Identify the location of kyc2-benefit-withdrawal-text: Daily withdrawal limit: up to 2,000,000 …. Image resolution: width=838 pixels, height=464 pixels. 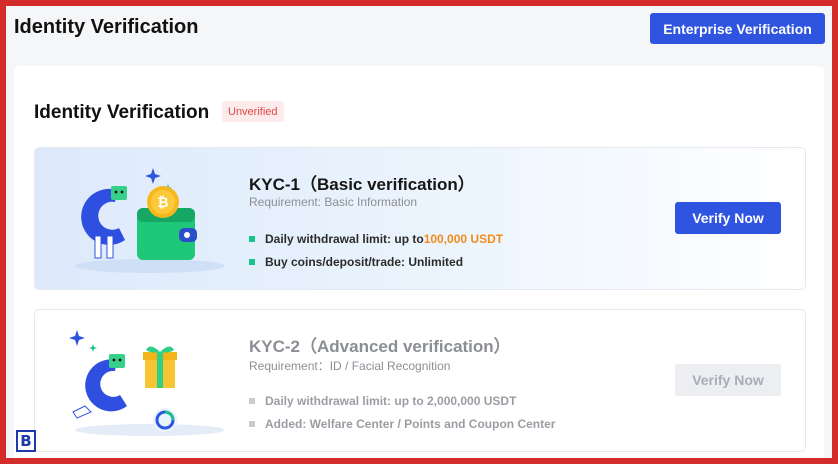
(391, 401).